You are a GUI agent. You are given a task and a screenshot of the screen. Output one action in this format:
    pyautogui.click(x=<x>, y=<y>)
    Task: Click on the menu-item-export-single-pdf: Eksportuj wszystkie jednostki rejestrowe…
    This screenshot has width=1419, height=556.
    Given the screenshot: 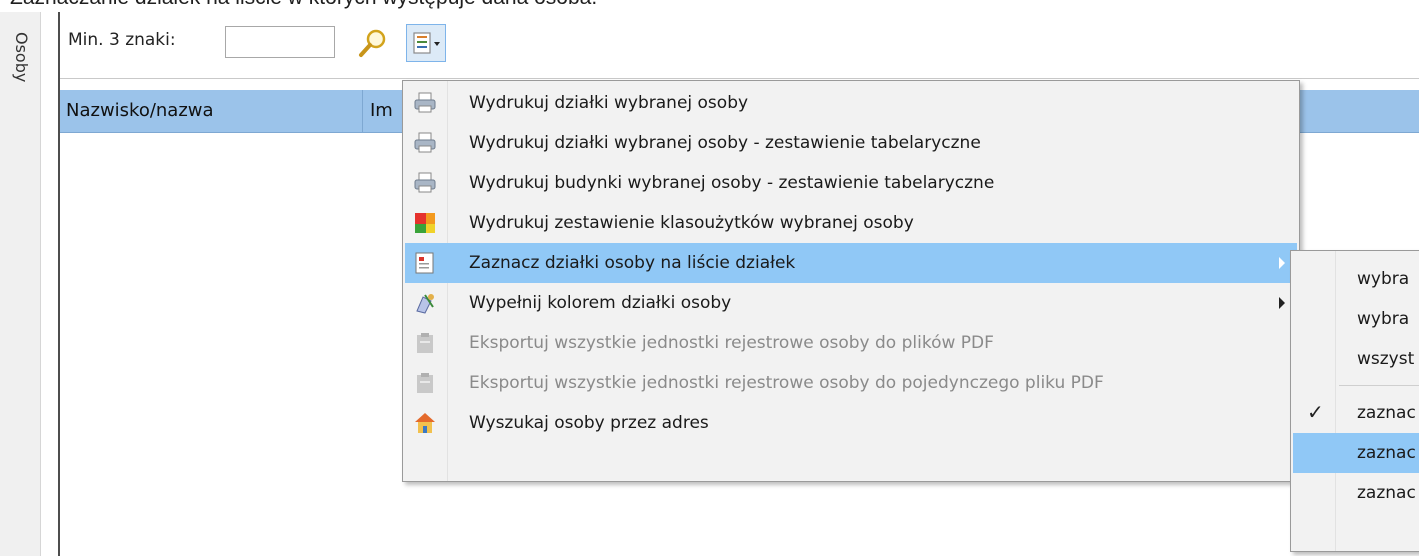 What is the action you would take?
    pyautogui.click(x=851, y=383)
    